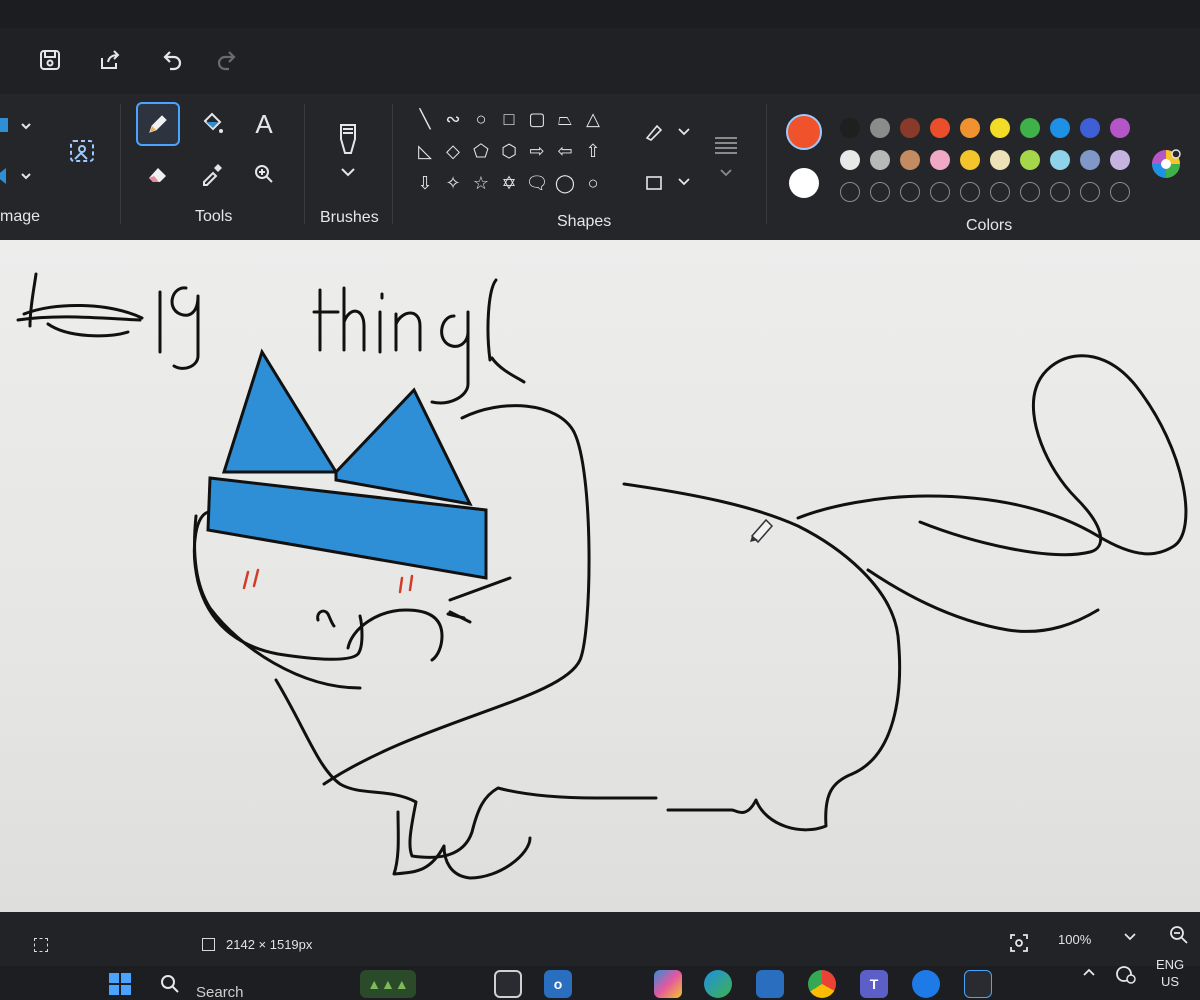 This screenshot has height=1000, width=1200. Describe the element at coordinates (1126, 974) in the screenshot. I see `network-status` at that location.